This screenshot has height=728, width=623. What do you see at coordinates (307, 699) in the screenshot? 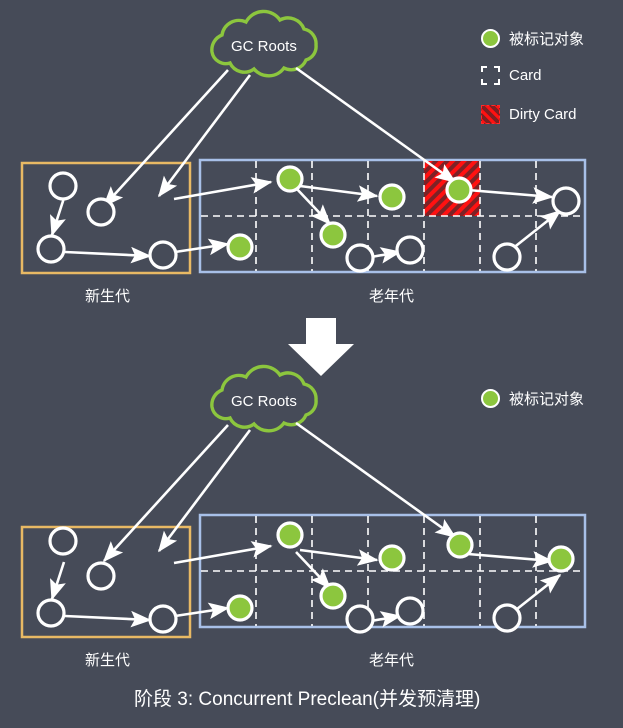
I see `diagram-title: 阶段 3: Concurrent Preclean(并发预清理)` at bounding box center [307, 699].